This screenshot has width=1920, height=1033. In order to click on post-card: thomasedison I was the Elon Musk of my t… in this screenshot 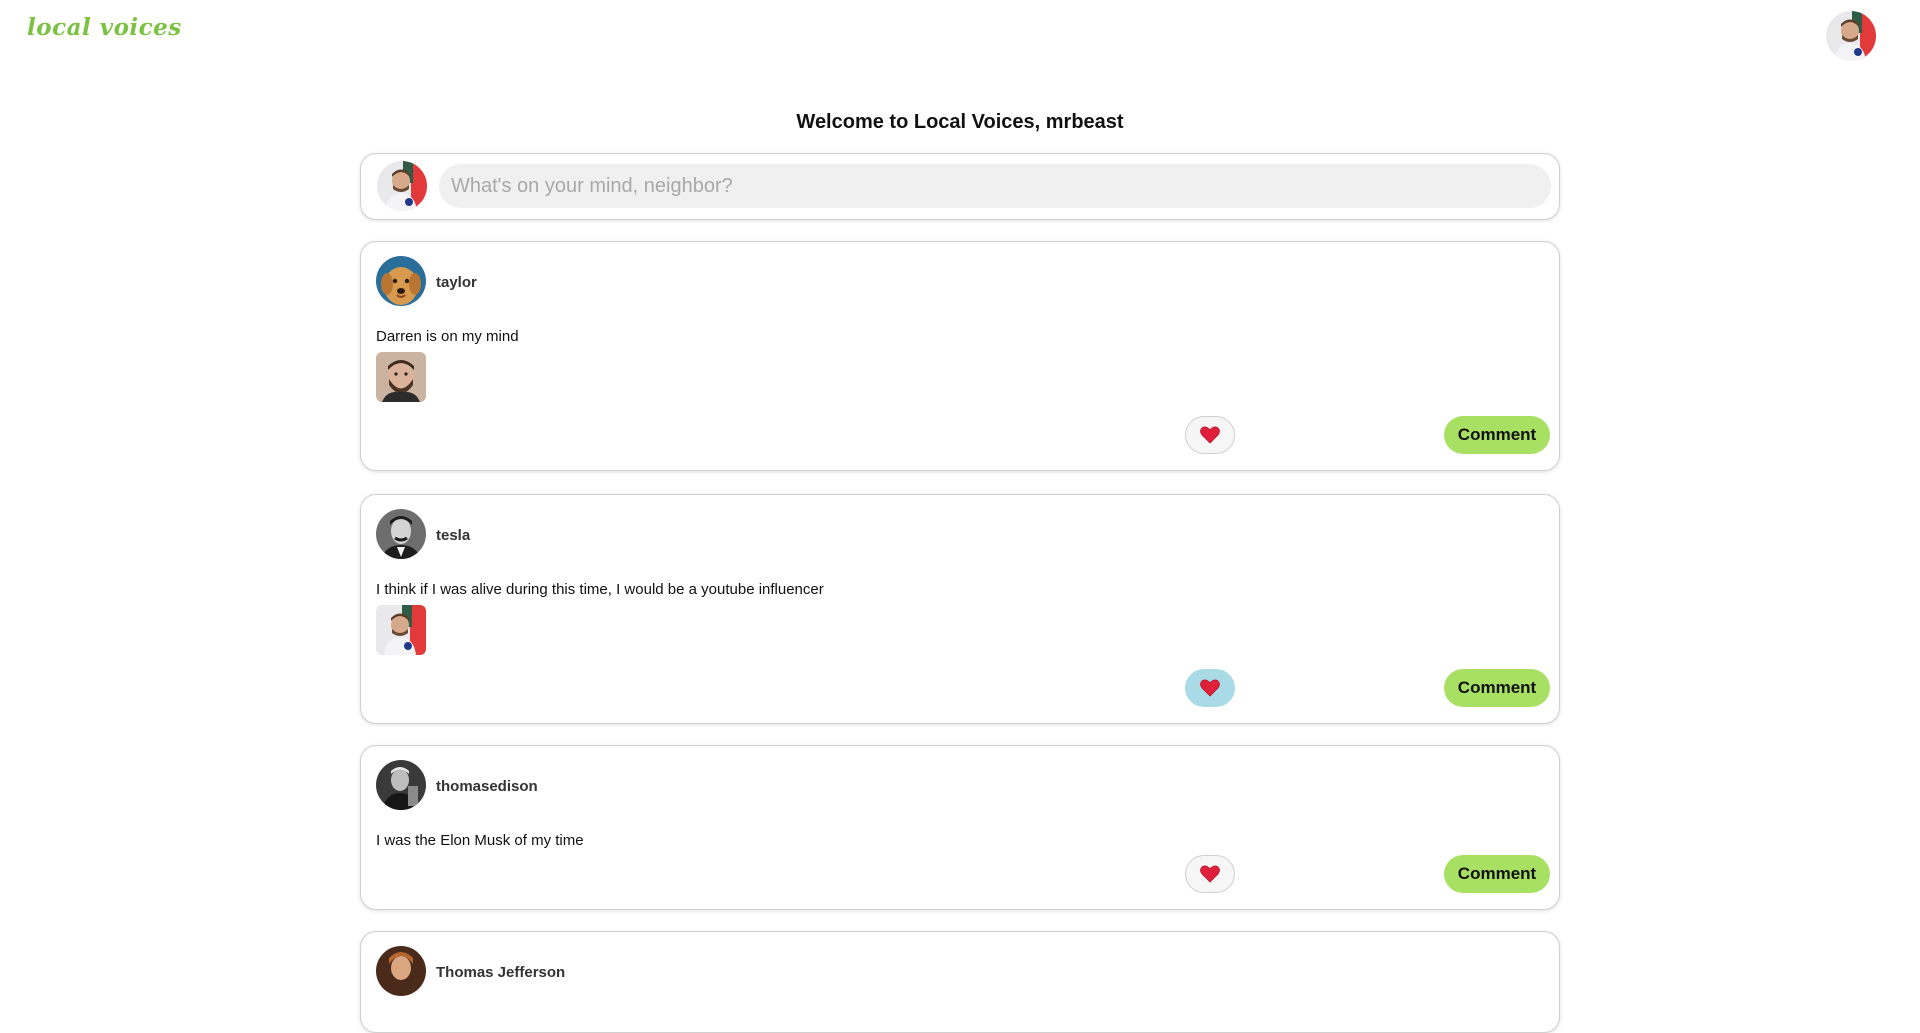, I will do `click(960, 827)`.